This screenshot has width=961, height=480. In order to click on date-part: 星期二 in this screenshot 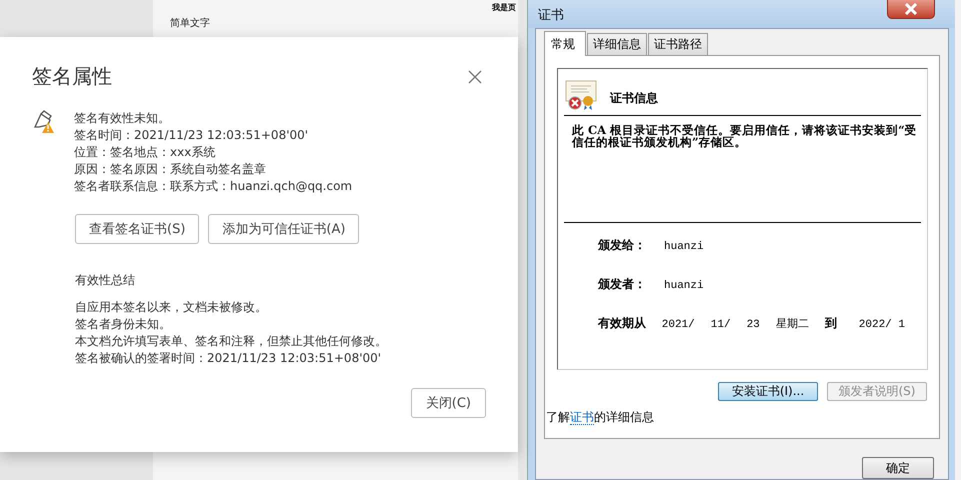, I will do `click(792, 324)`.